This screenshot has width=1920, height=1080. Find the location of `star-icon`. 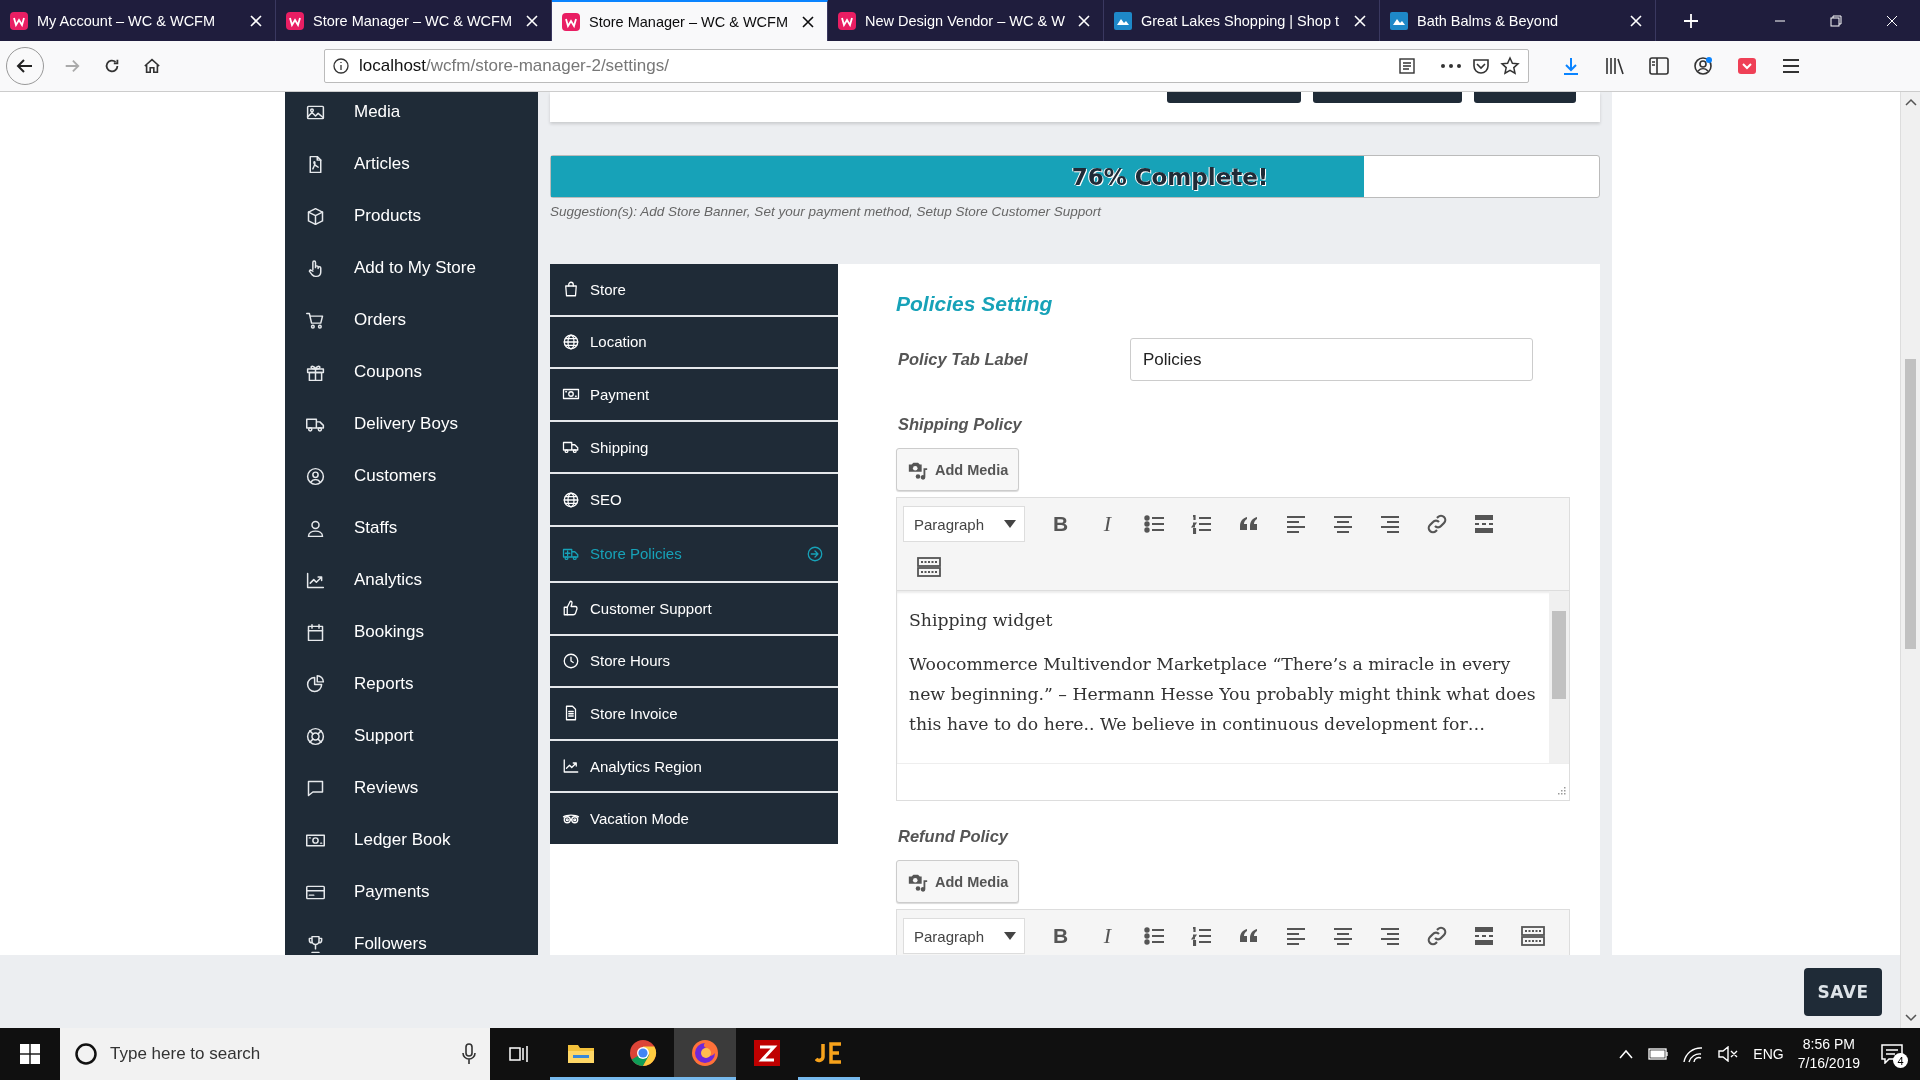

star-icon is located at coordinates (1510, 66).